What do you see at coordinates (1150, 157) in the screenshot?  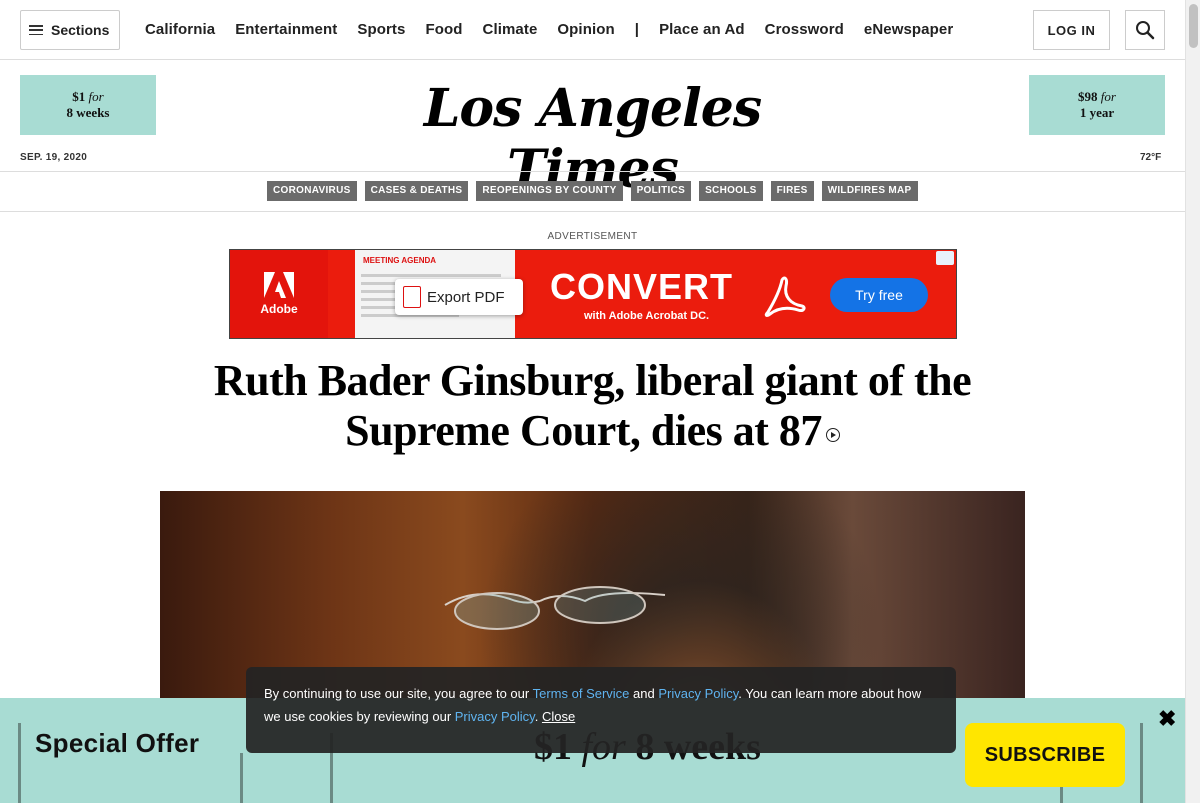 I see `weather-temperature: 72°F` at bounding box center [1150, 157].